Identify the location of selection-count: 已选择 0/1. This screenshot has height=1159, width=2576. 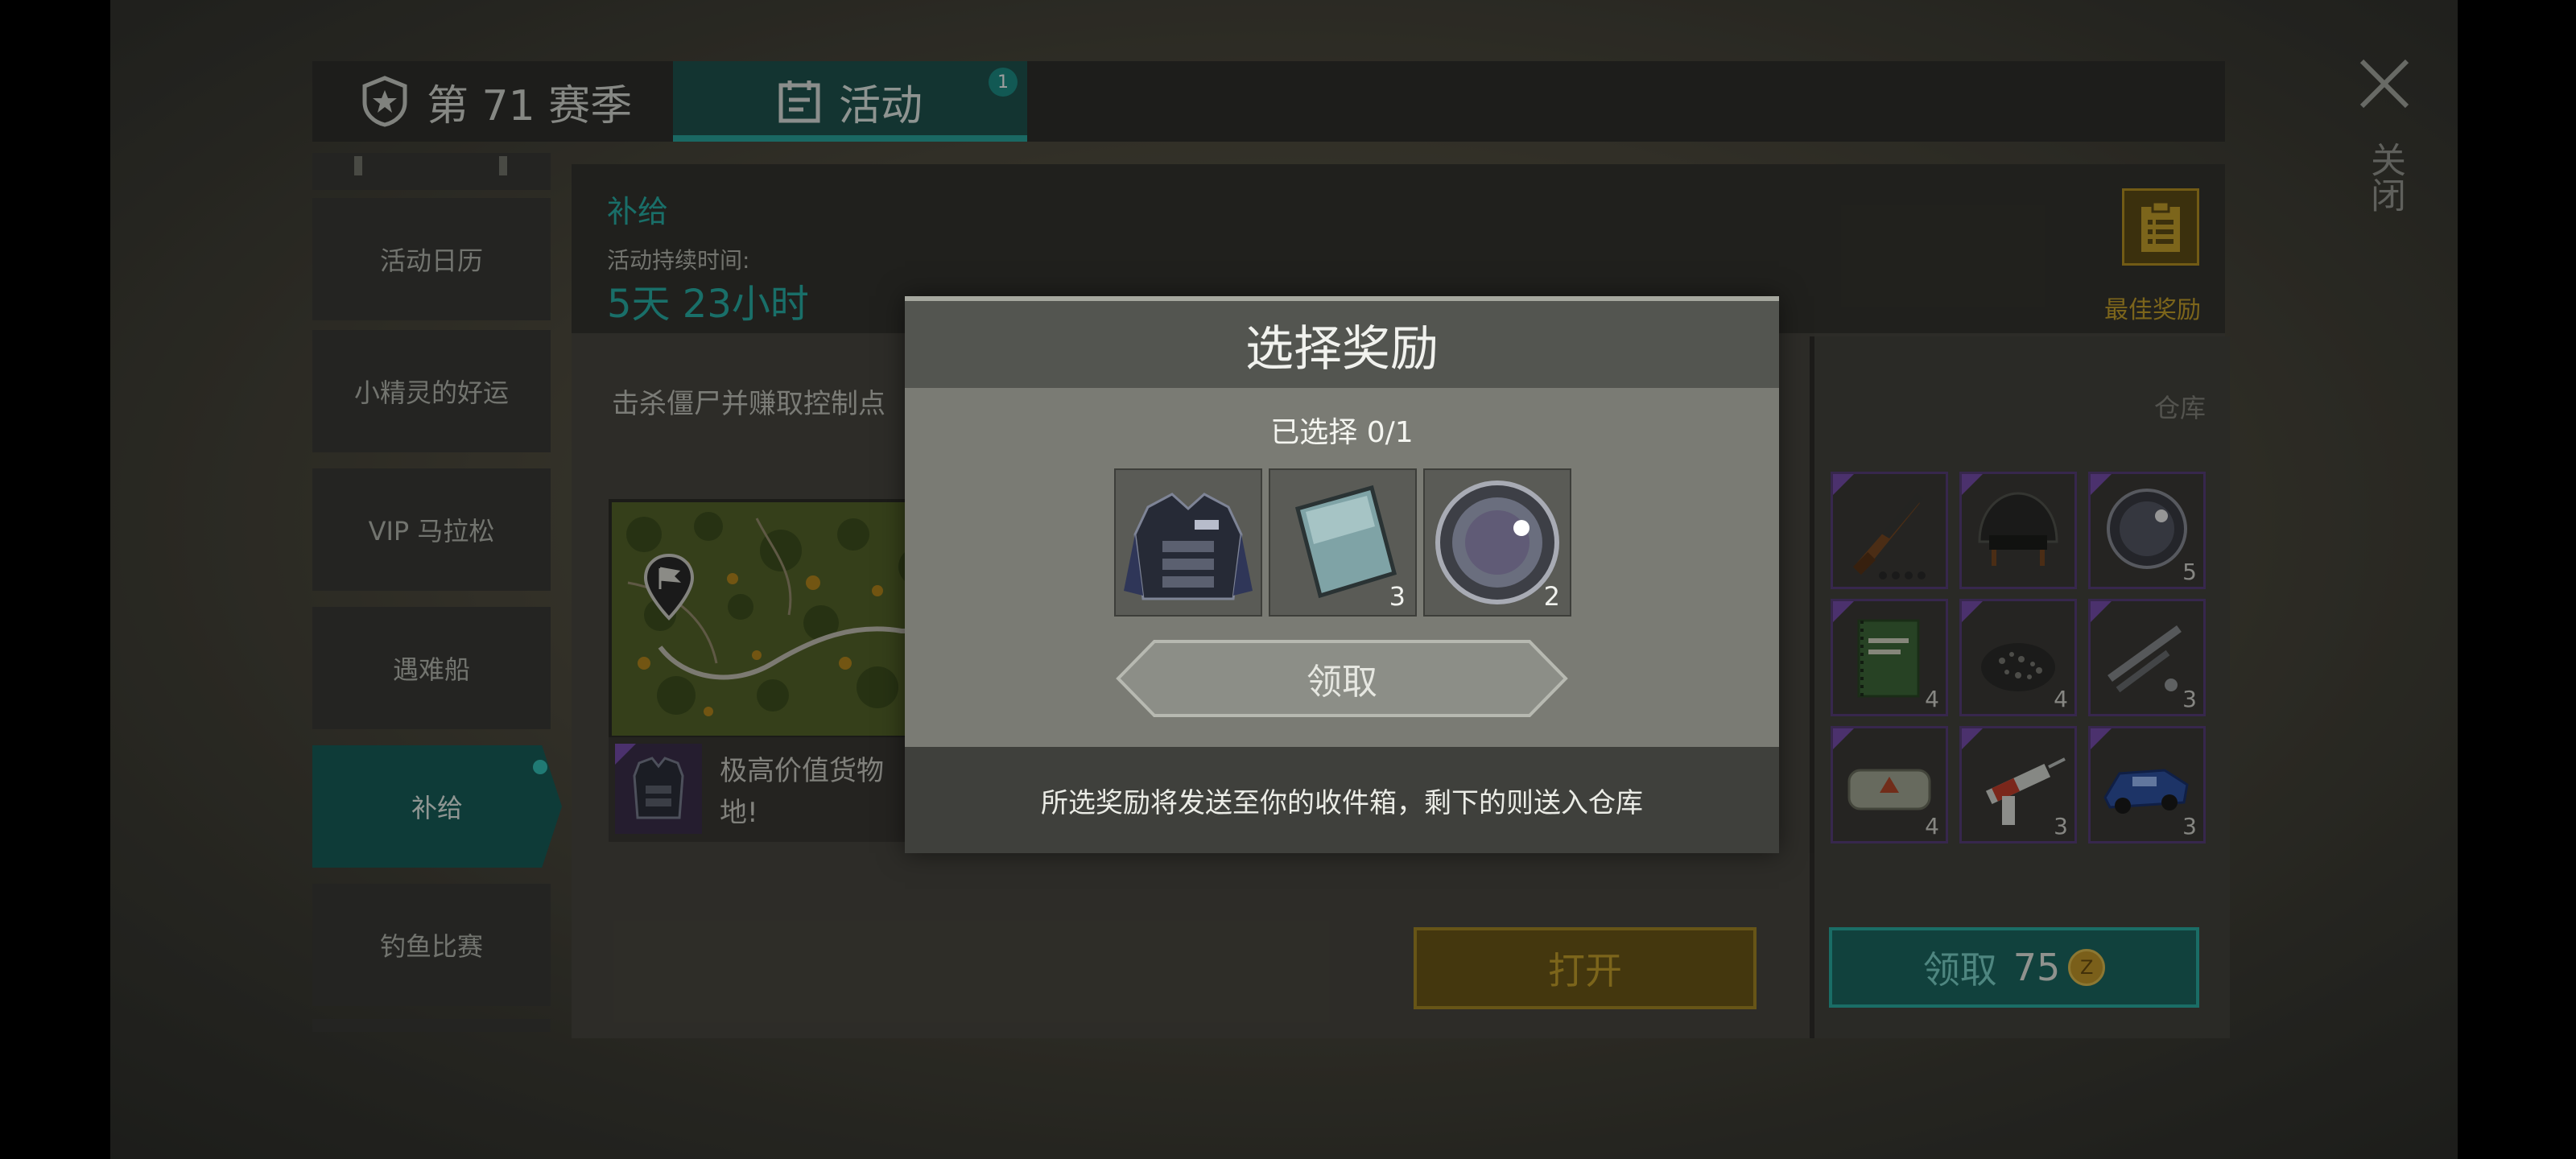
(1342, 432).